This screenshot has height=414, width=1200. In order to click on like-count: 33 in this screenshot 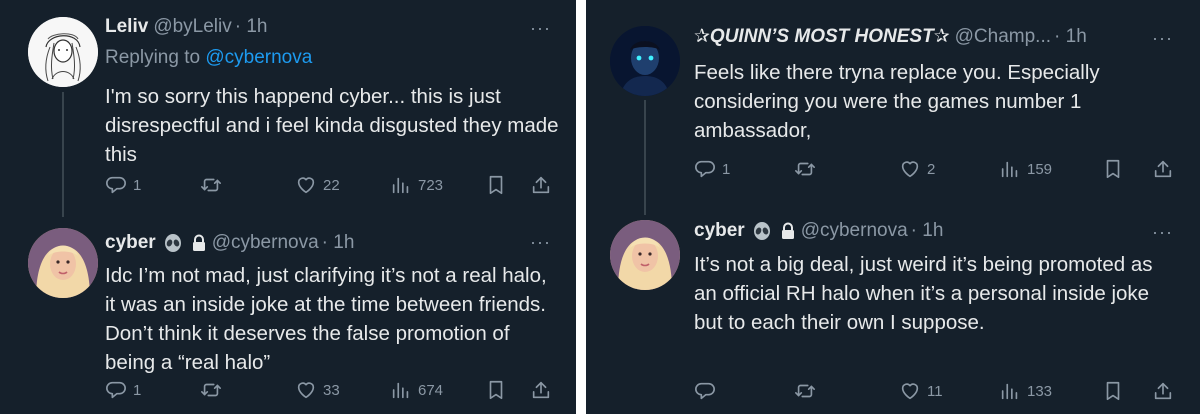, I will do `click(331, 390)`.